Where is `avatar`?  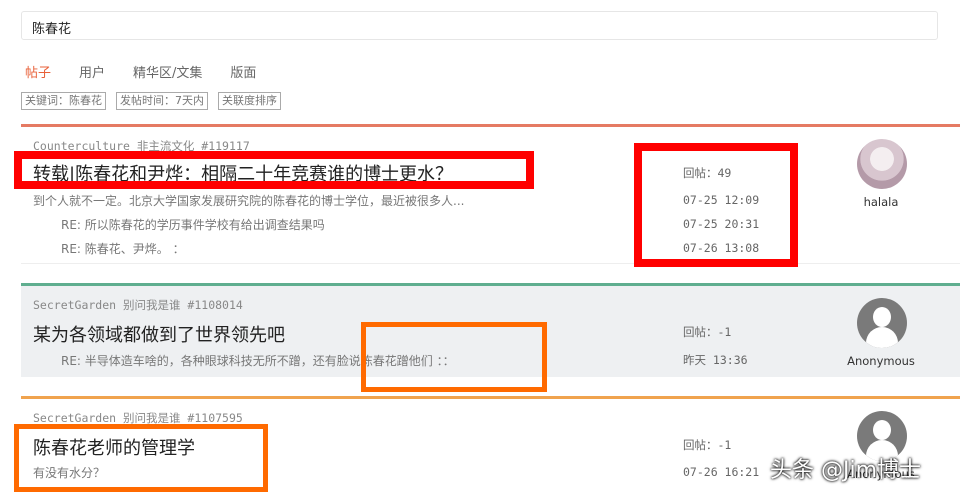 avatar is located at coordinates (882, 164).